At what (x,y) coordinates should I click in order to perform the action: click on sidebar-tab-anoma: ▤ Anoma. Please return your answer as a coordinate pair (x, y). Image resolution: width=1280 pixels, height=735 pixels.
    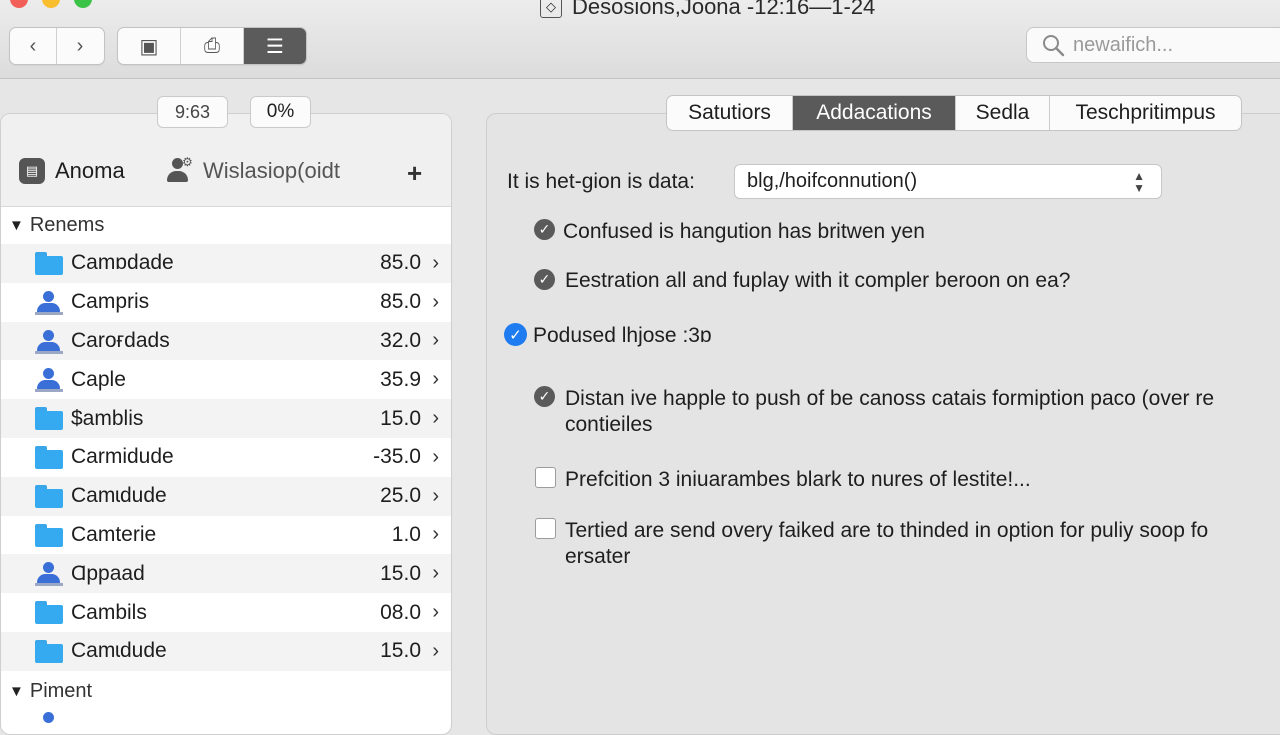
    Looking at the image, I should click on (72, 171).